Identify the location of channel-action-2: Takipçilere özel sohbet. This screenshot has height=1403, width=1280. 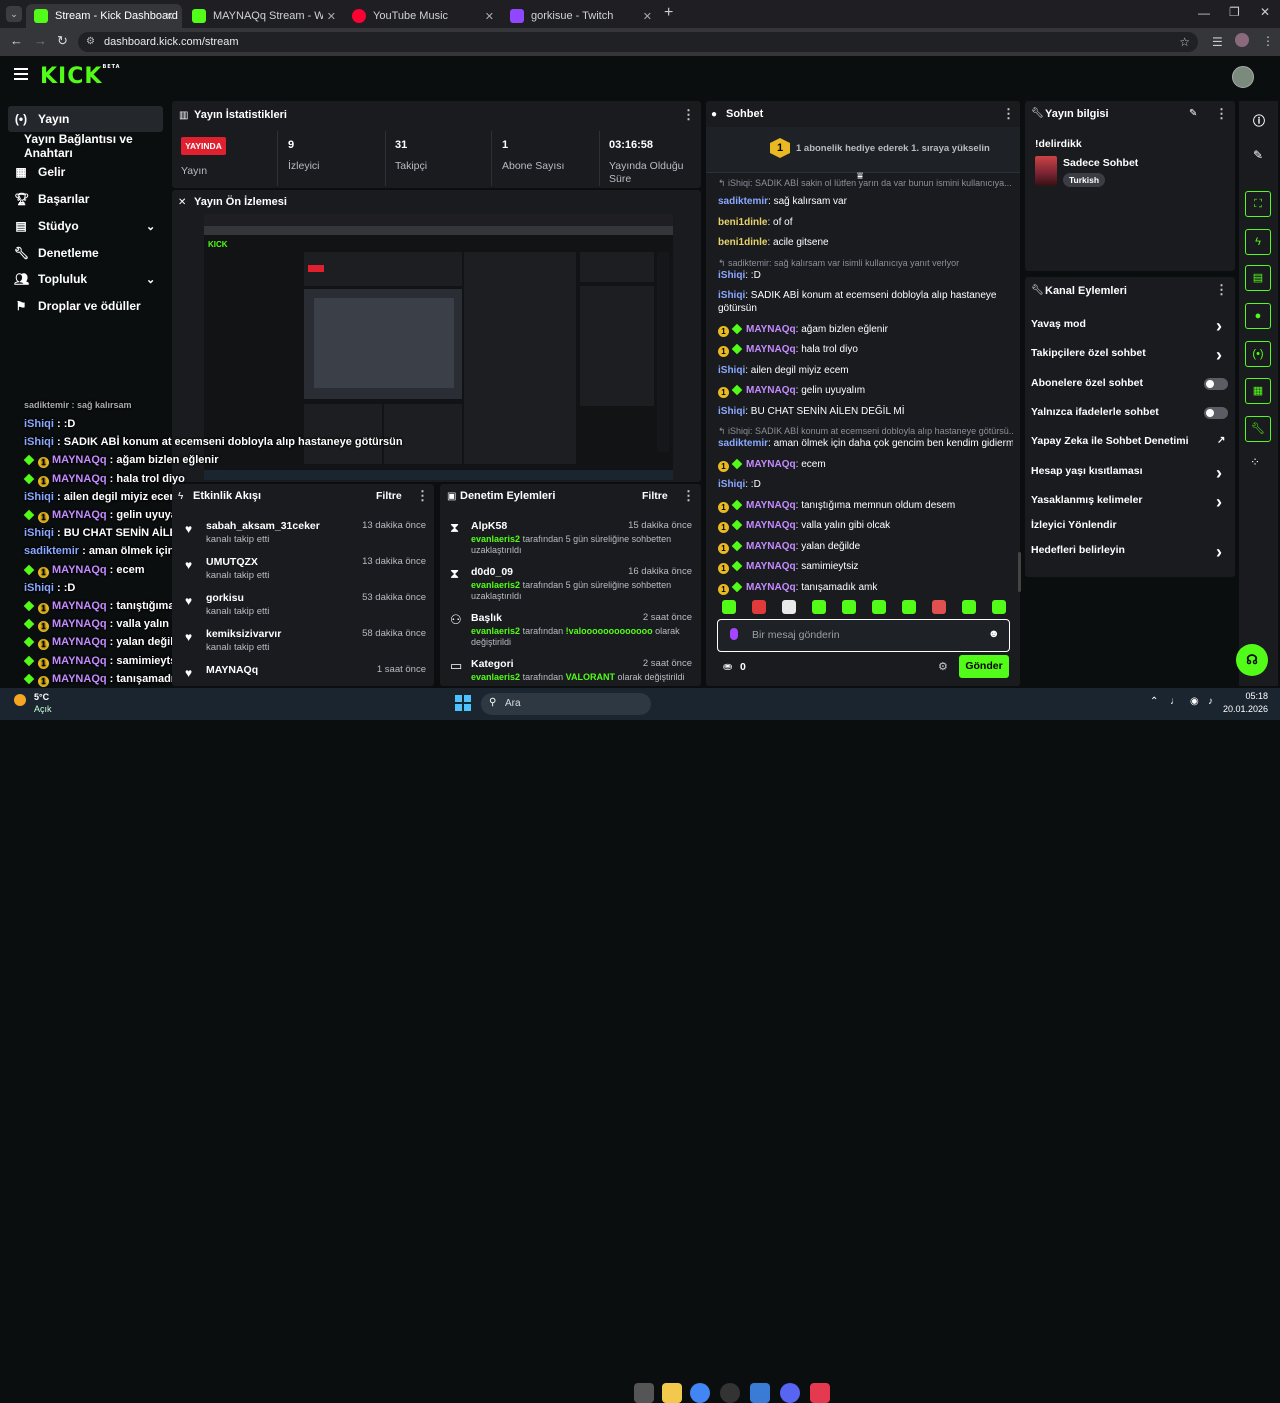
(1131, 353).